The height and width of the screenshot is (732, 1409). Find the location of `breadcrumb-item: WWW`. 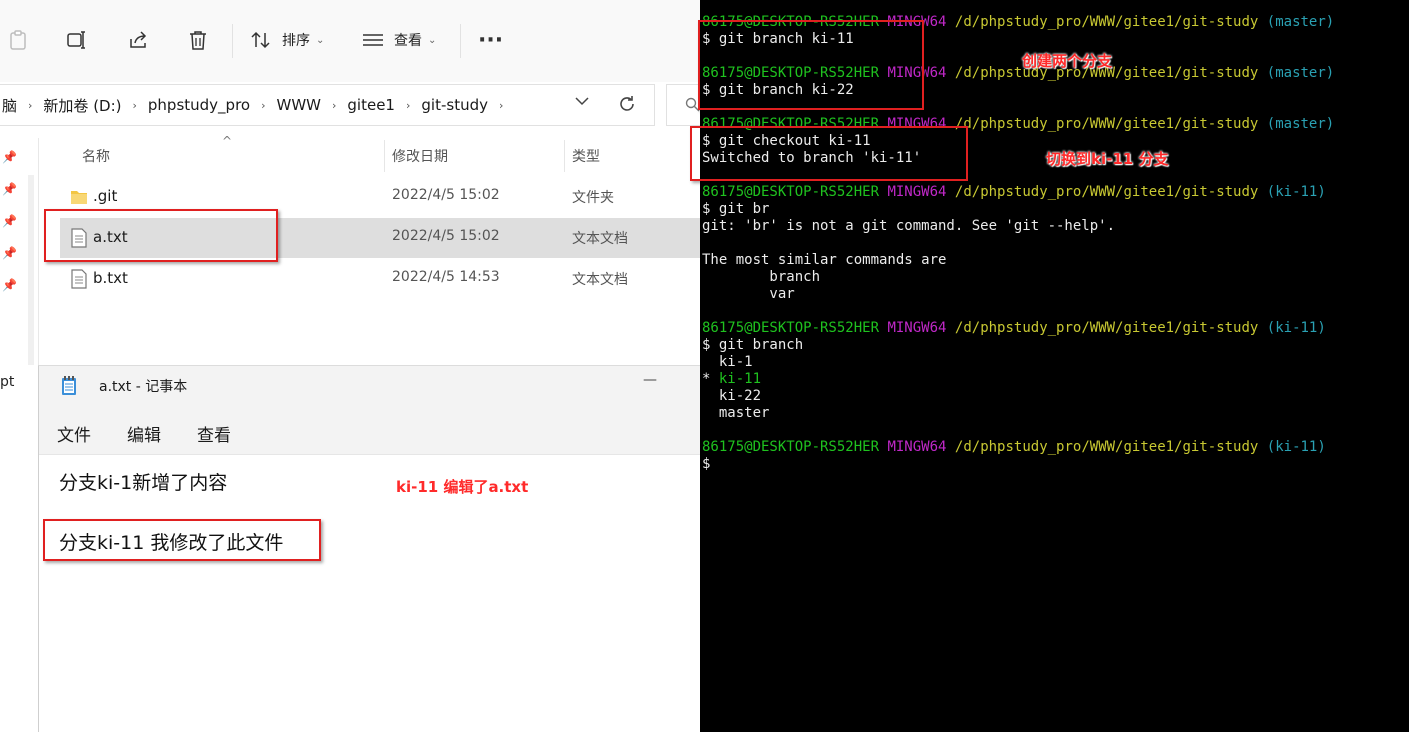

breadcrumb-item: WWW is located at coordinates (299, 105).